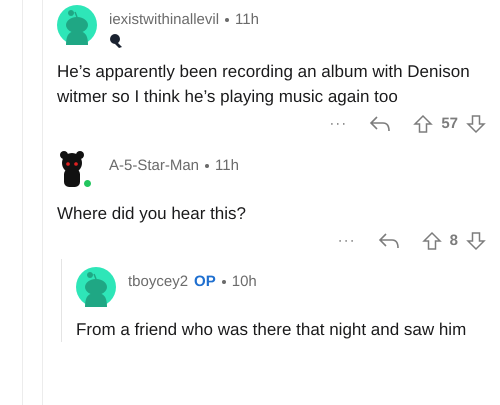 The image size is (500, 405). I want to click on username: tboycey2, so click(158, 281).